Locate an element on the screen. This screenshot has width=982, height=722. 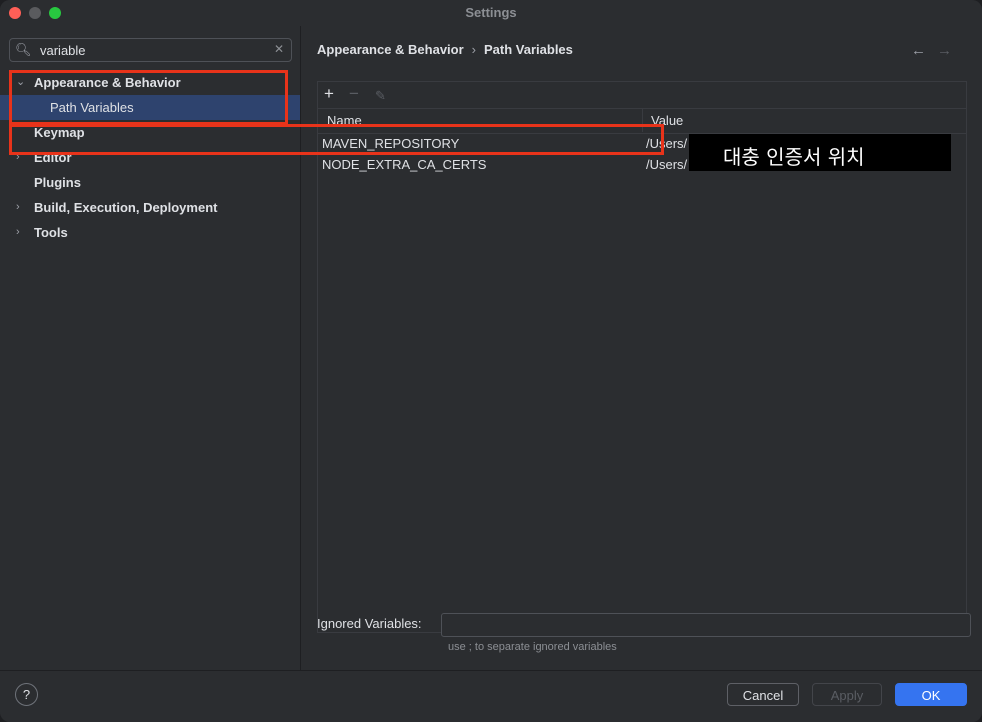
ignored-variables-input is located at coordinates (706, 625).